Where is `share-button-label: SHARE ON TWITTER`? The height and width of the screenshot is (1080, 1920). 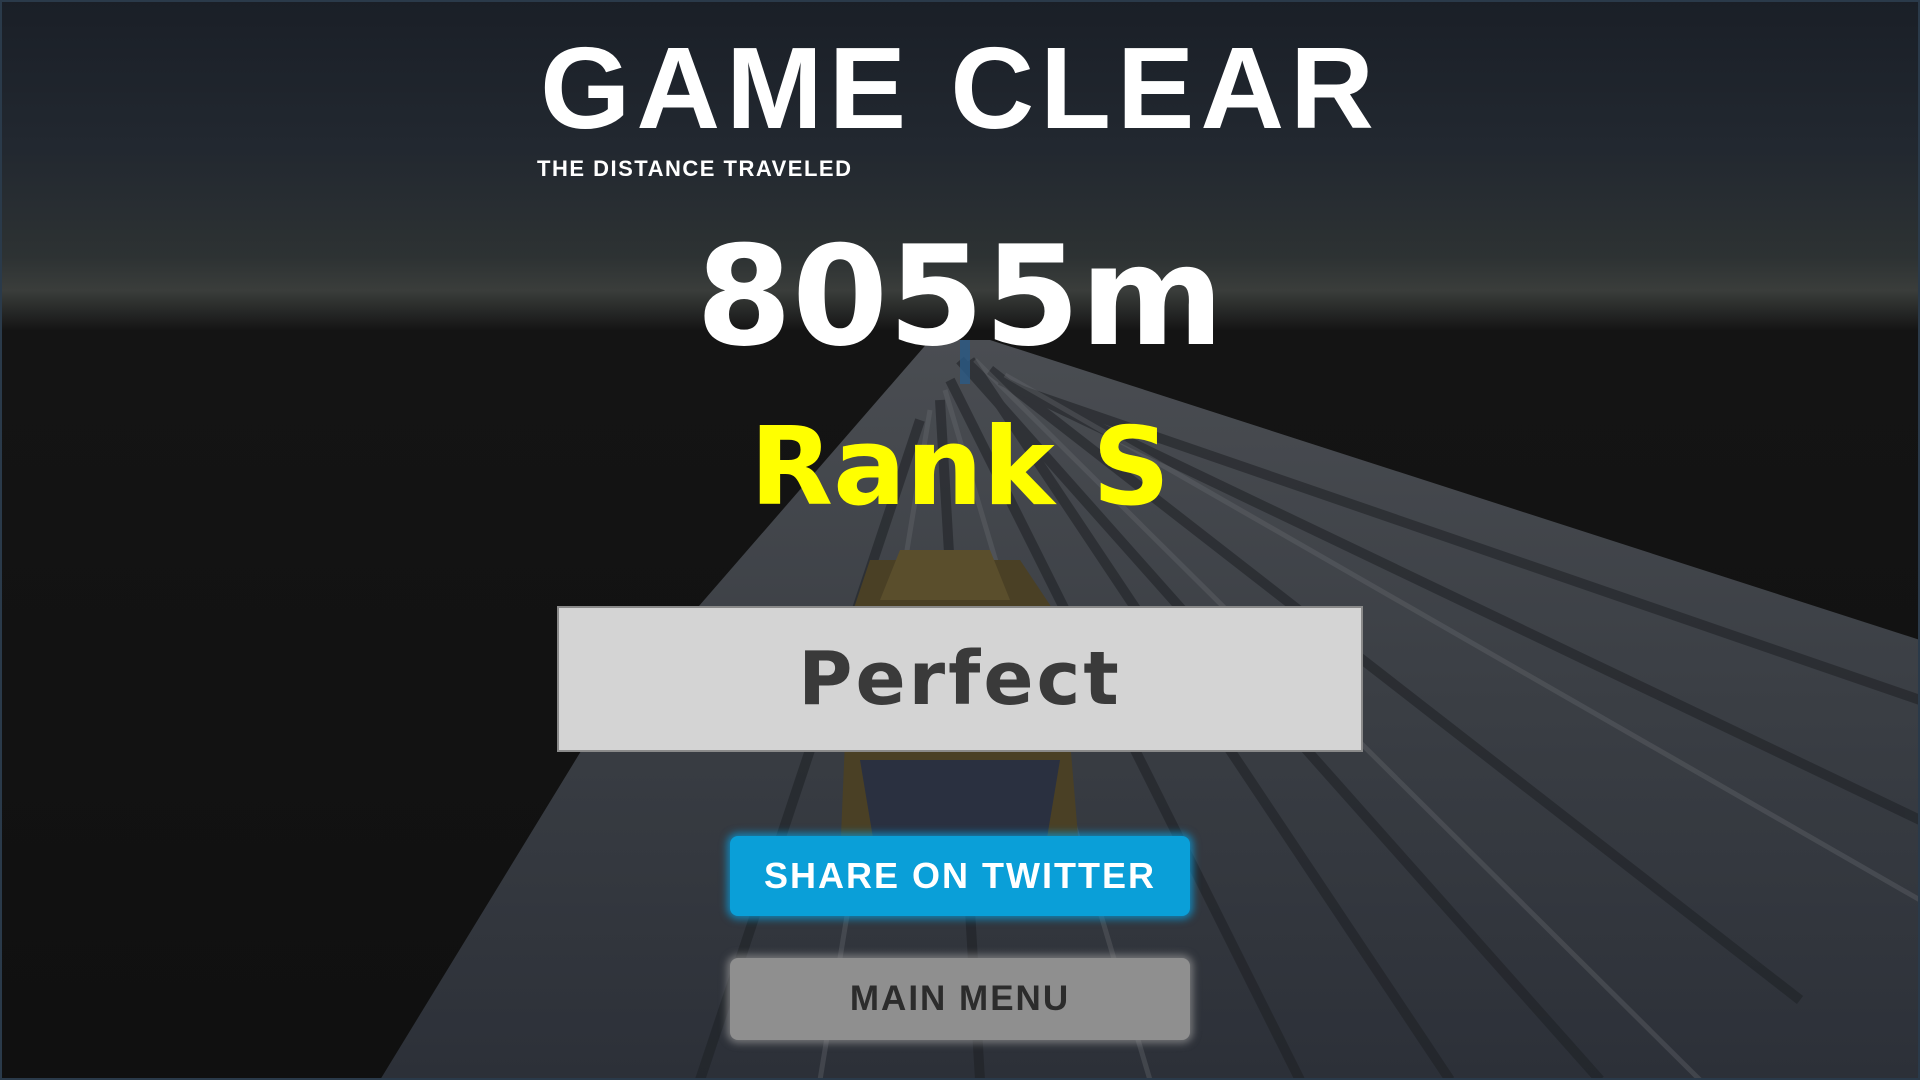
share-button-label: SHARE ON TWITTER is located at coordinates (960, 875).